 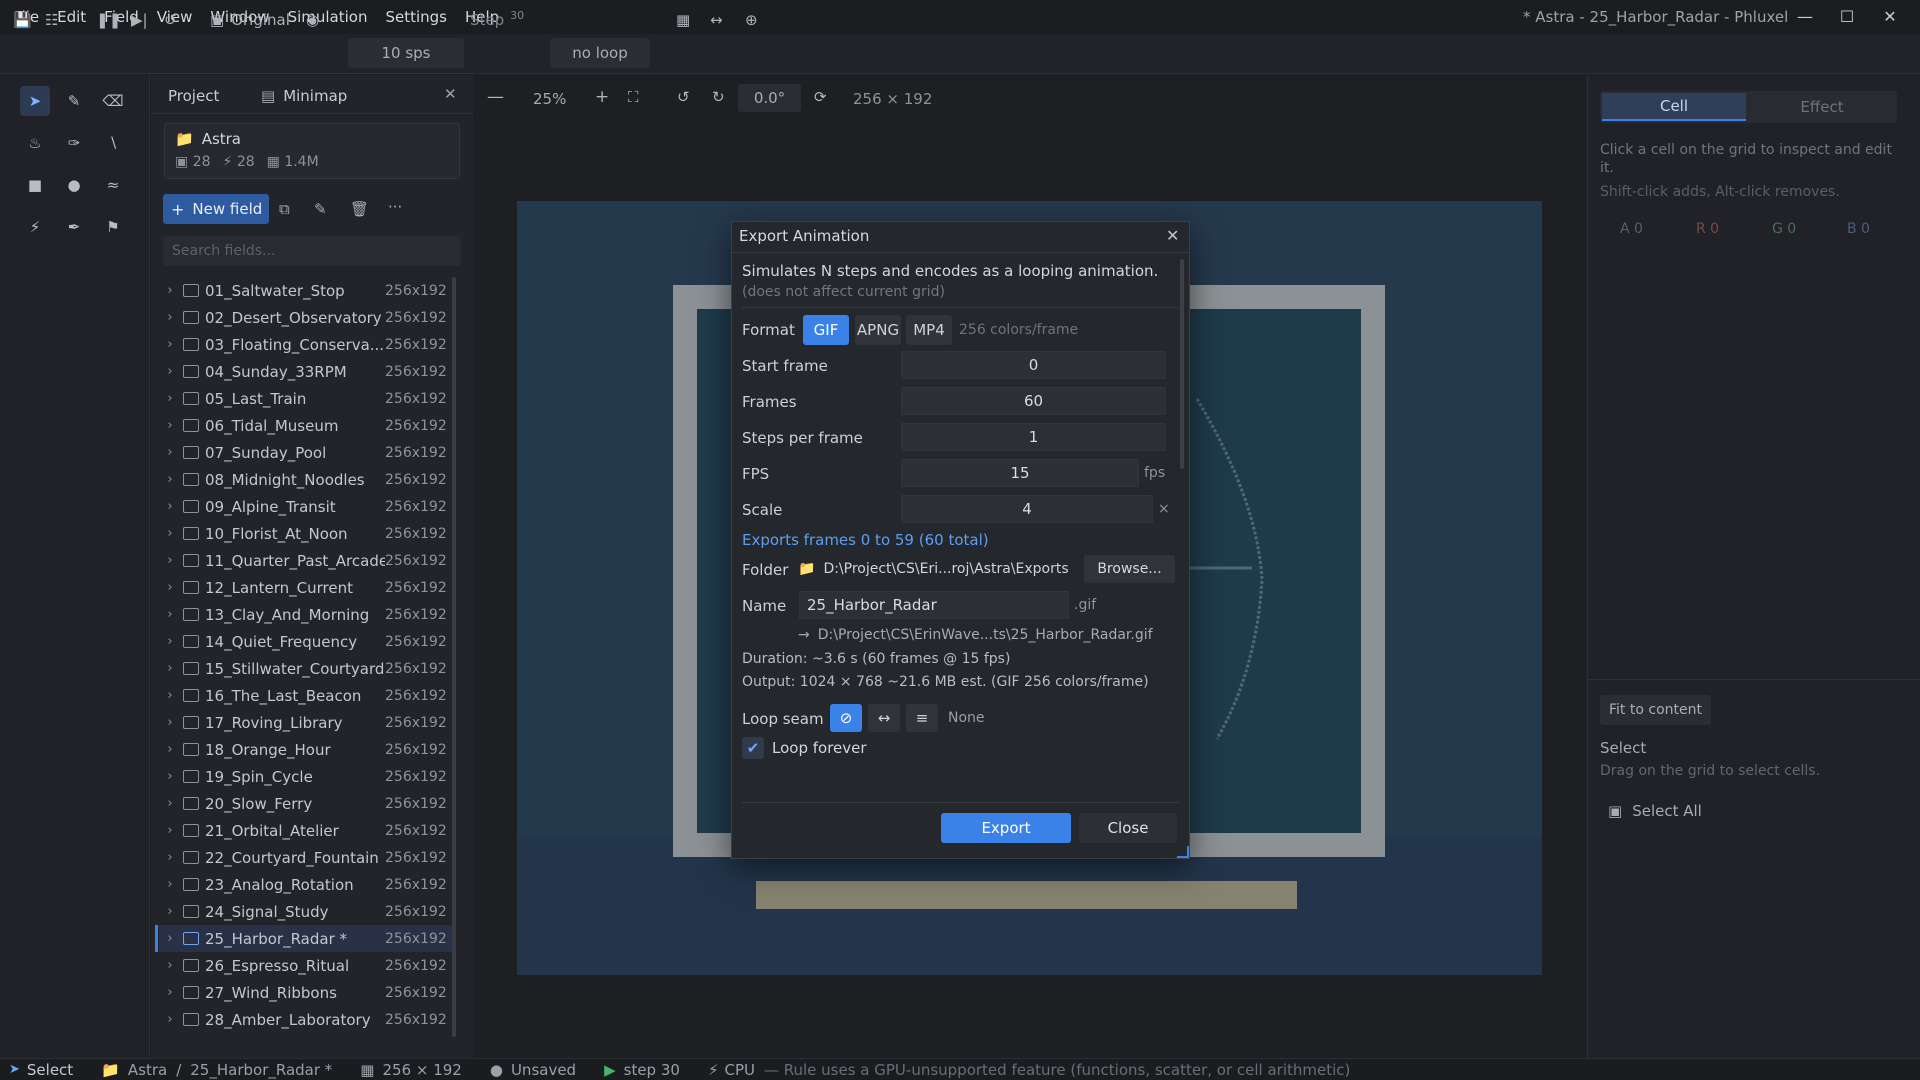 What do you see at coordinates (751, 20) in the screenshot?
I see `crosshair-icon: ⊕` at bounding box center [751, 20].